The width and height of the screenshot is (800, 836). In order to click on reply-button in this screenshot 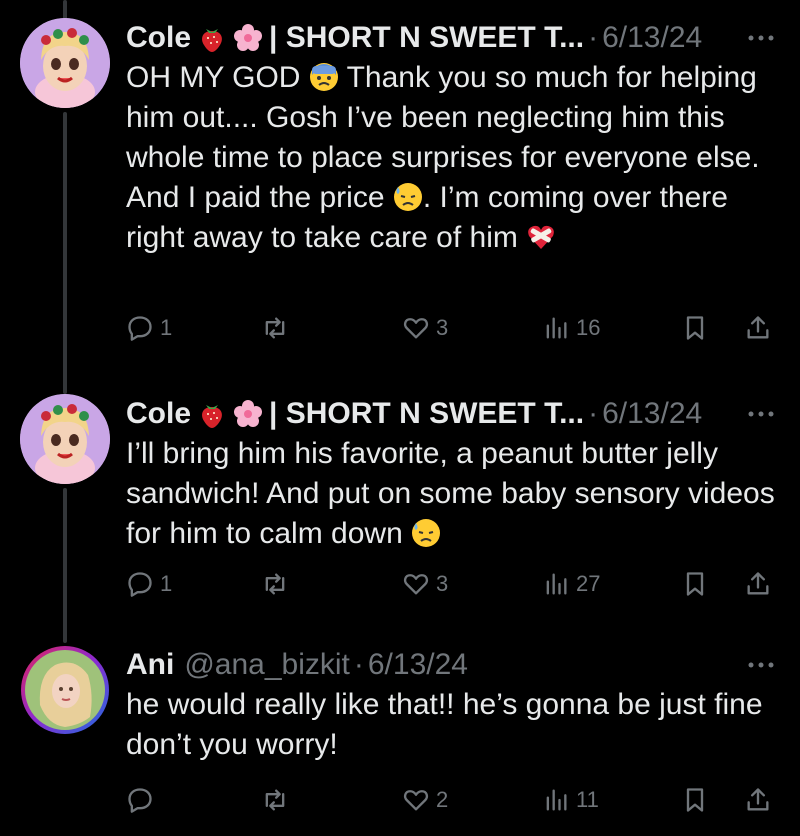, I will do `click(143, 800)`.